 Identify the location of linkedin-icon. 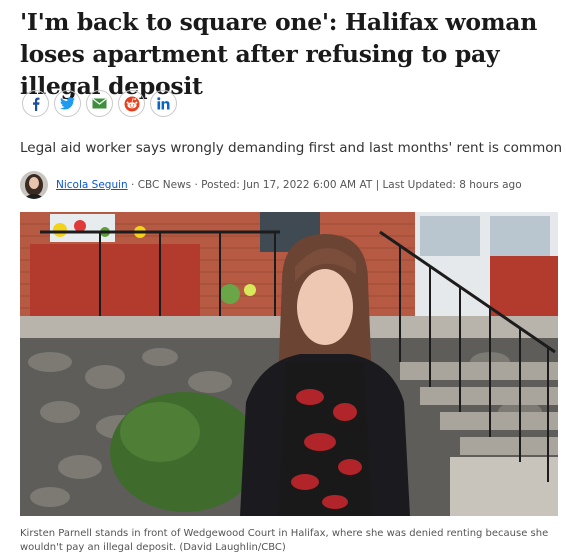
(163, 103).